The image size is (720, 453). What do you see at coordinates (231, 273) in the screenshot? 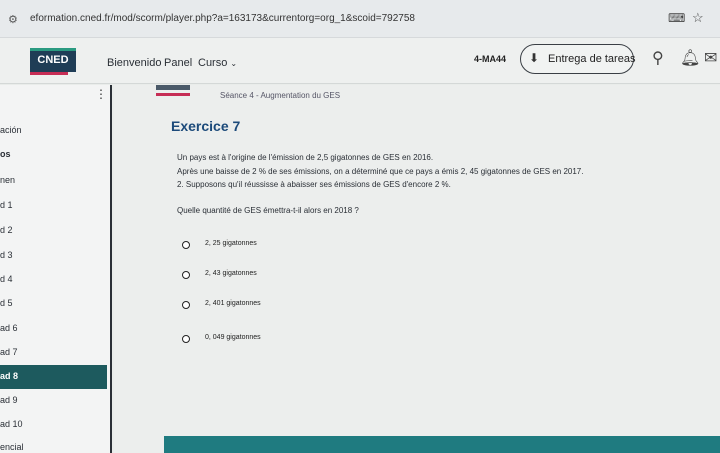
I see `option-label: 2, 43 gigatonnes` at bounding box center [231, 273].